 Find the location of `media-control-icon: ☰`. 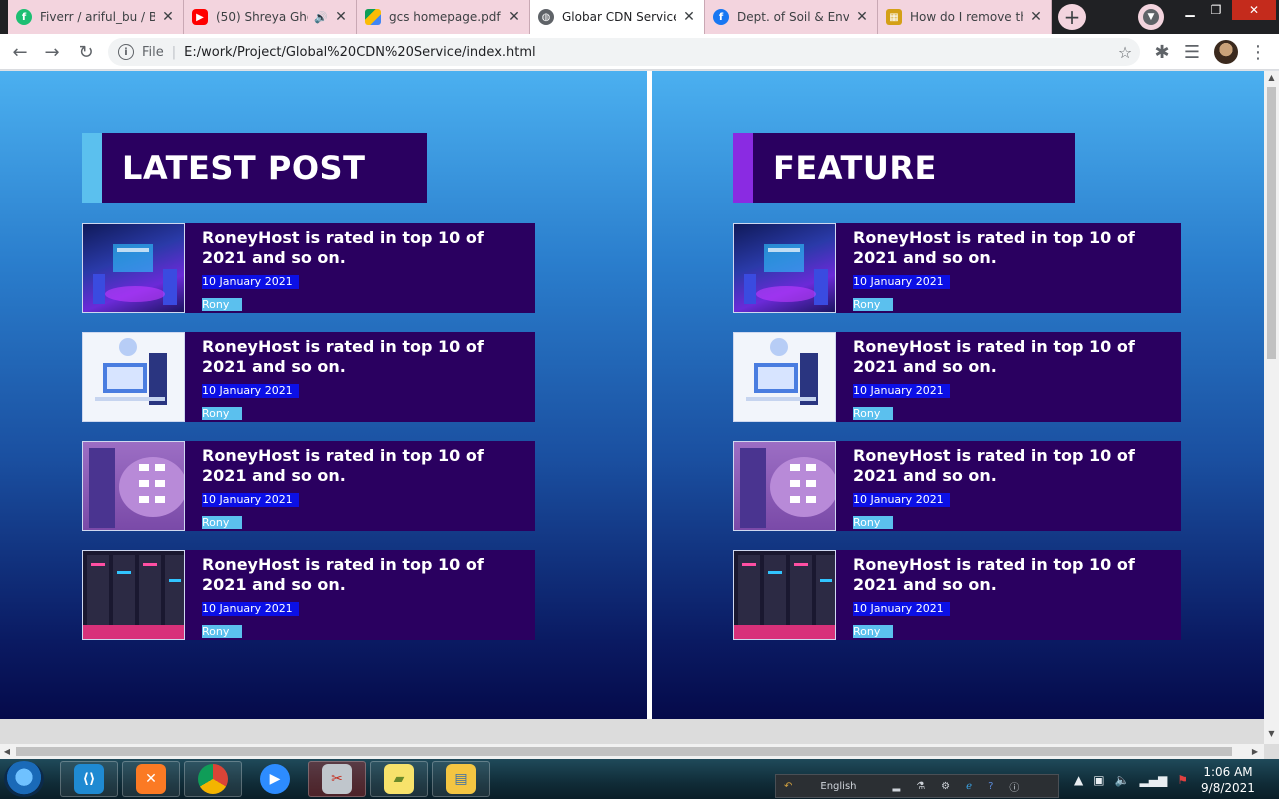

media-control-icon: ☰ is located at coordinates (1192, 52).